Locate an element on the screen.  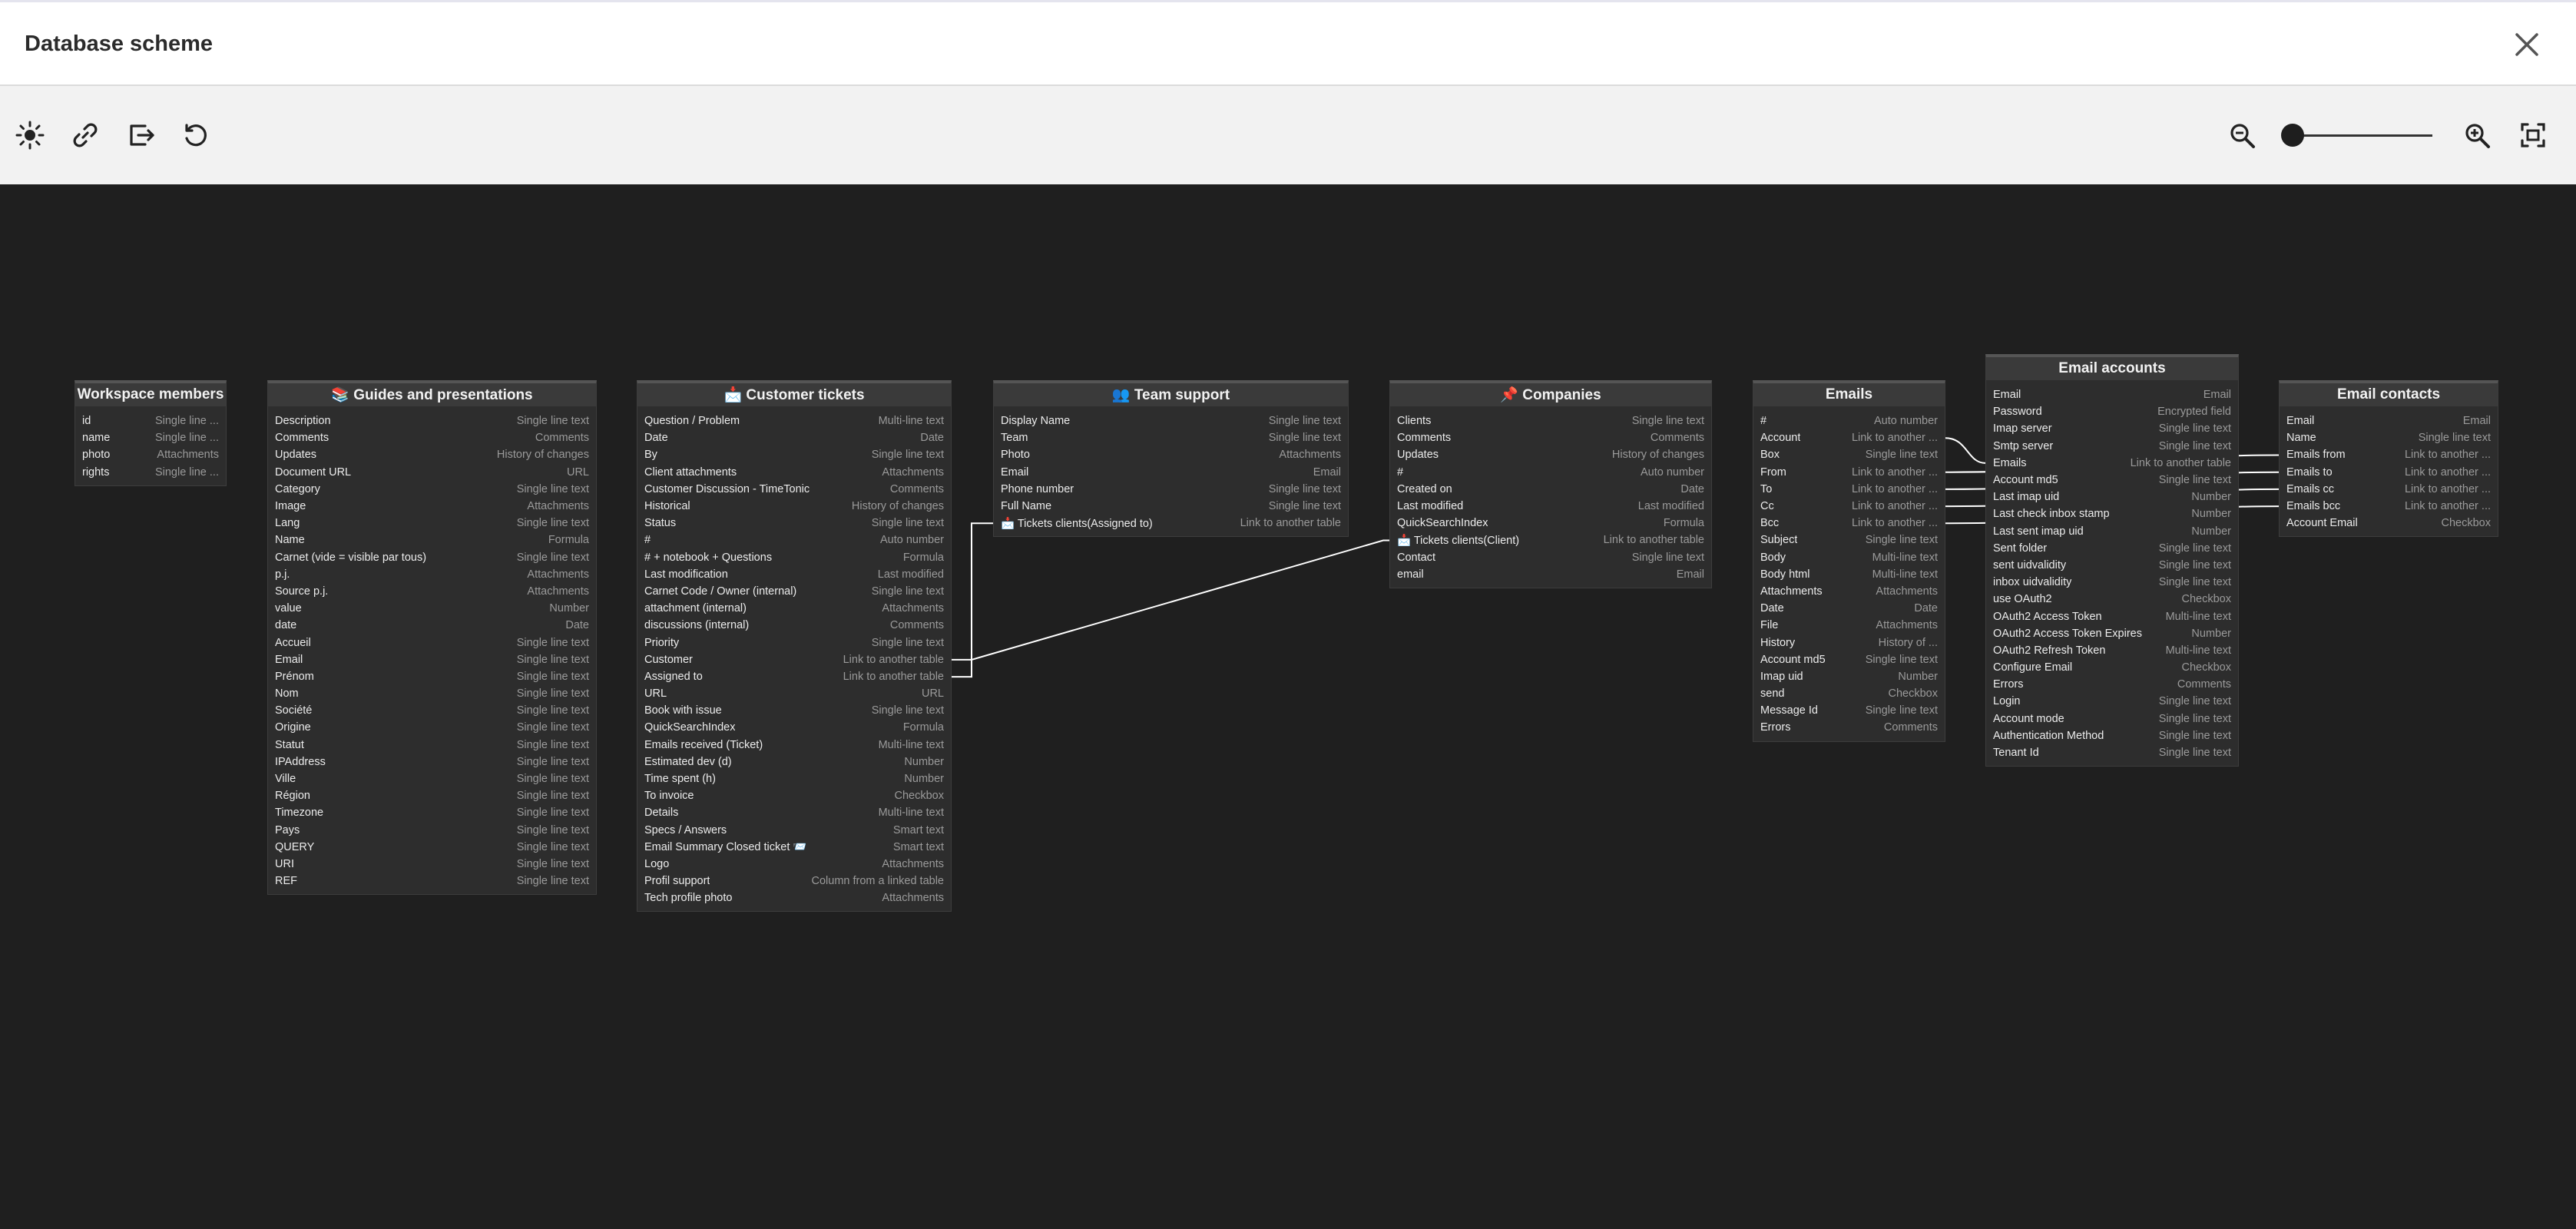
field-name: Authentication Method is located at coordinates (2048, 735).